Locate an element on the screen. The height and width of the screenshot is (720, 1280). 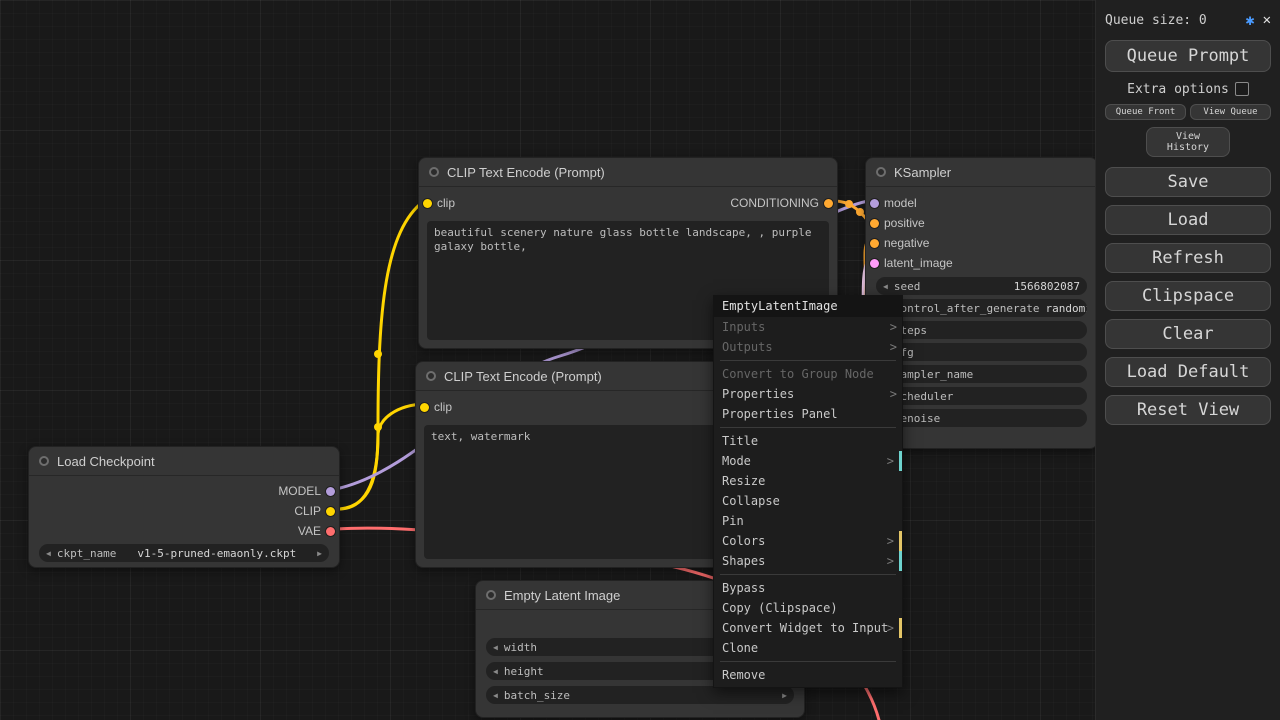
negative-input-port is located at coordinates (874, 243).